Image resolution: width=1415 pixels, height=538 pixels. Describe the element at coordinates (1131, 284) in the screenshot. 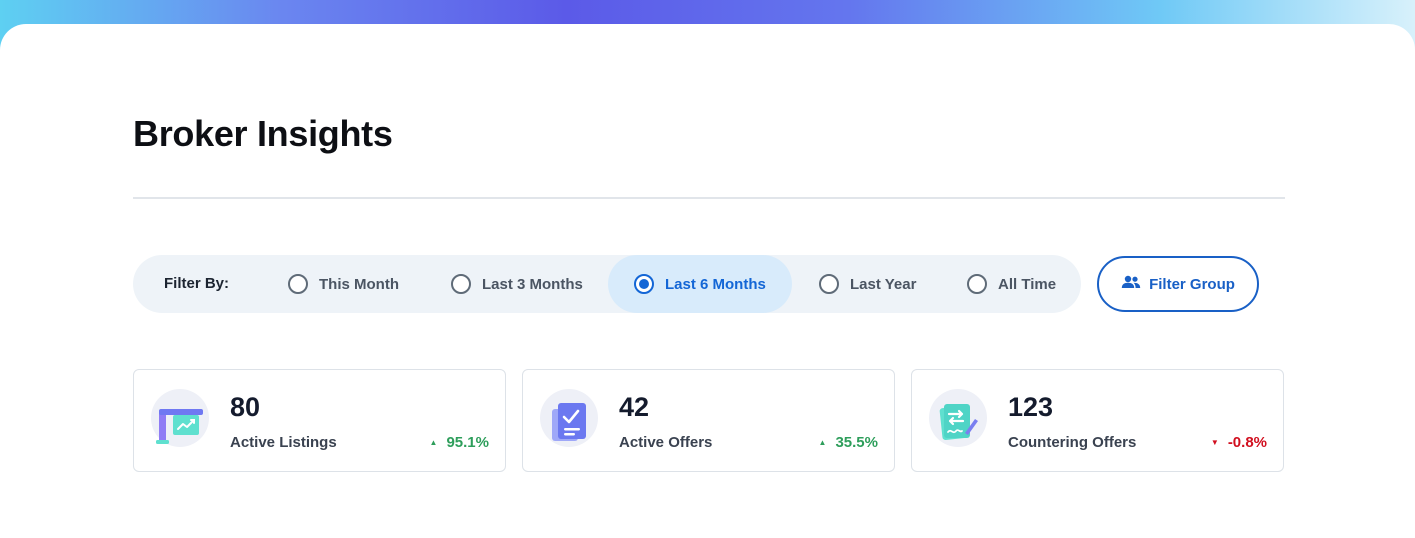

I see `people-icon` at that location.